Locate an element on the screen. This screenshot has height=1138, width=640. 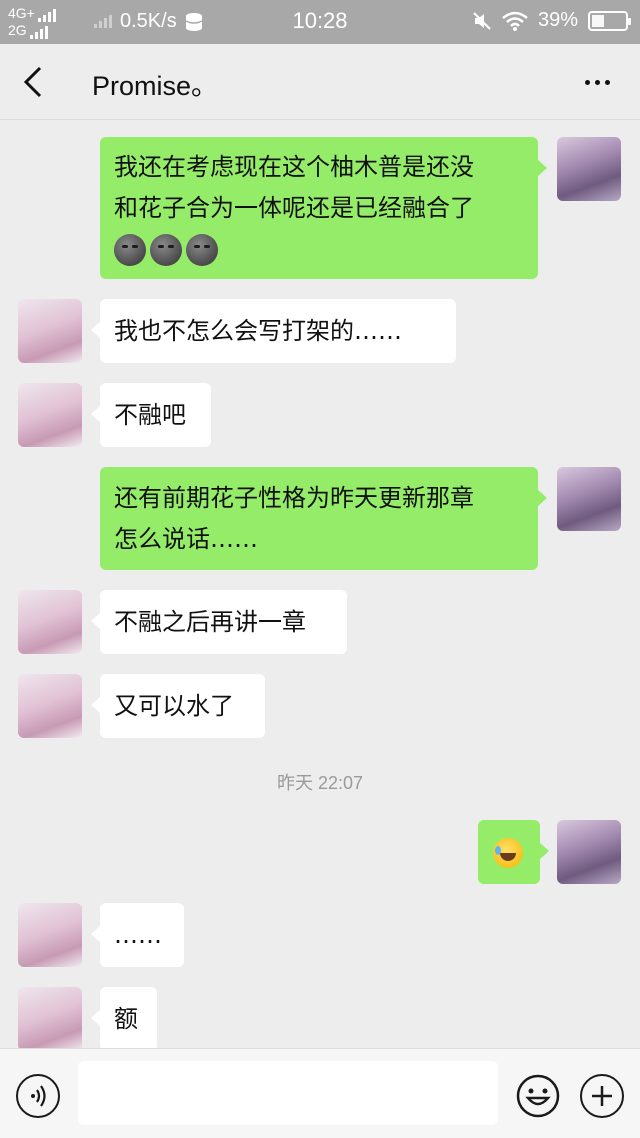
wifi-icon is located at coordinates (515, 21).